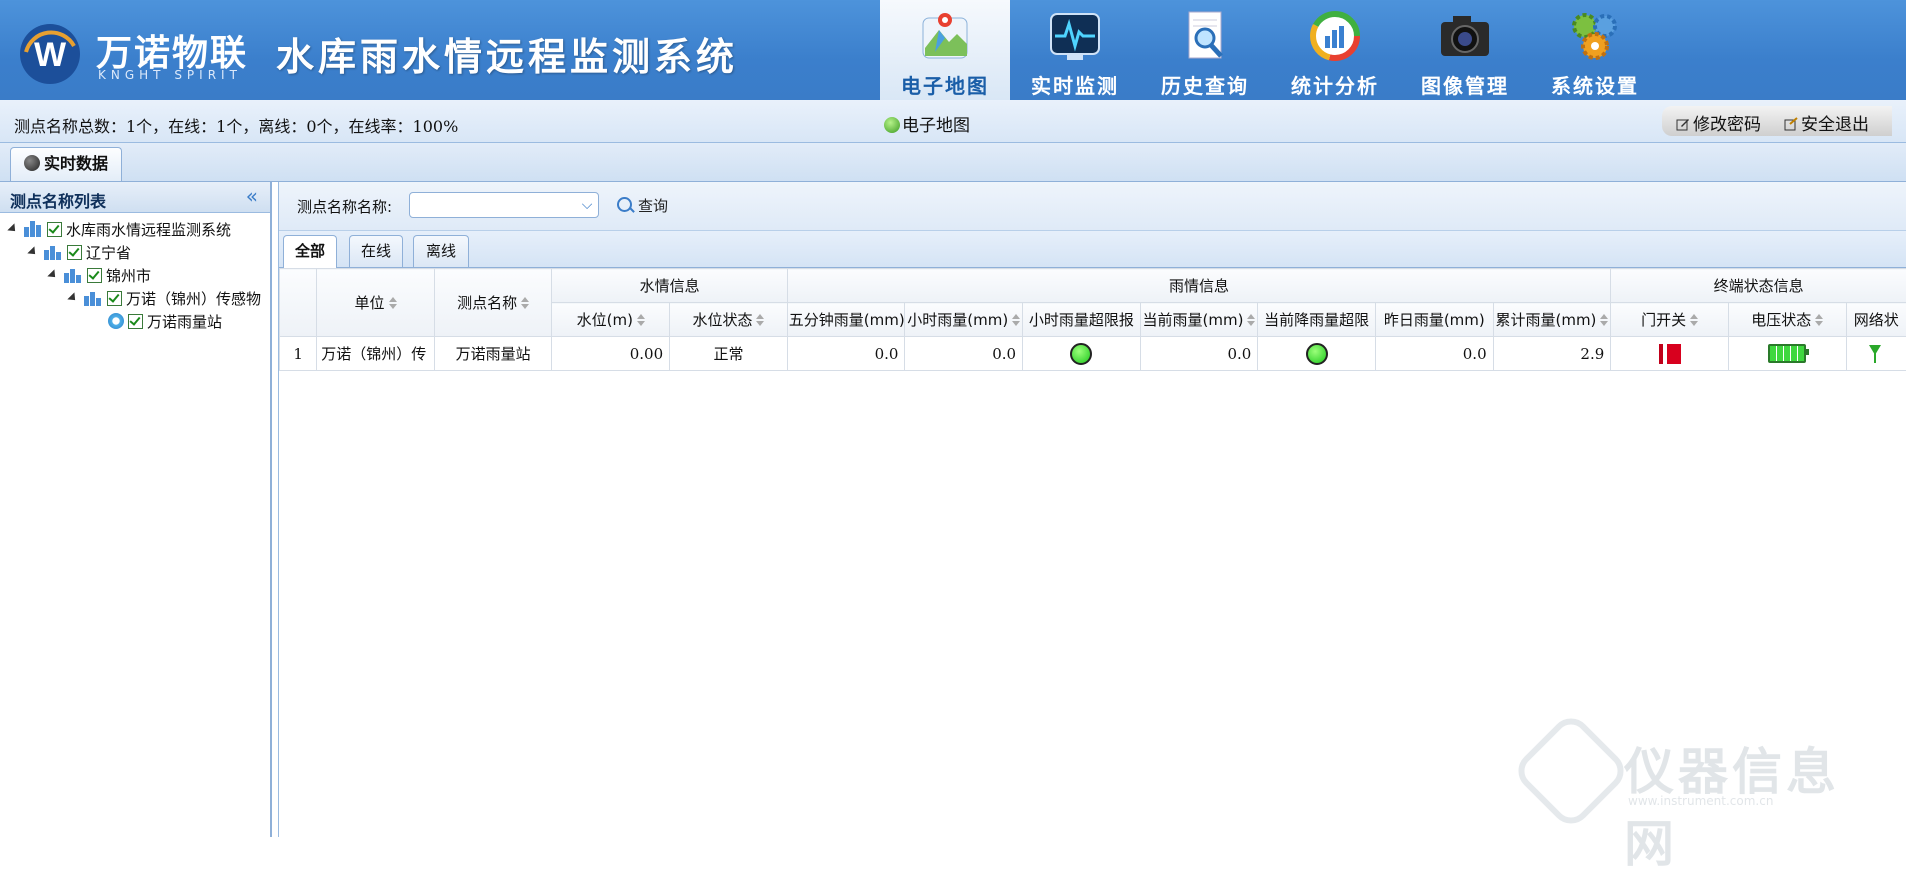  I want to click on cell-rain-yesterday: 0.0, so click(1434, 354).